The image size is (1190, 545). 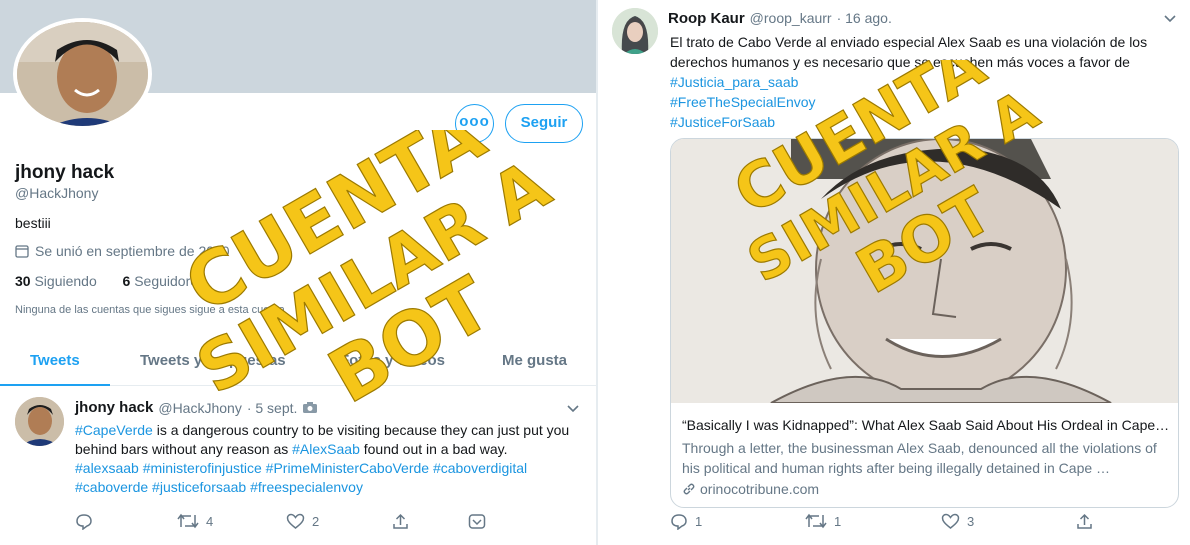 I want to click on promote-button, so click(x=477, y=521).